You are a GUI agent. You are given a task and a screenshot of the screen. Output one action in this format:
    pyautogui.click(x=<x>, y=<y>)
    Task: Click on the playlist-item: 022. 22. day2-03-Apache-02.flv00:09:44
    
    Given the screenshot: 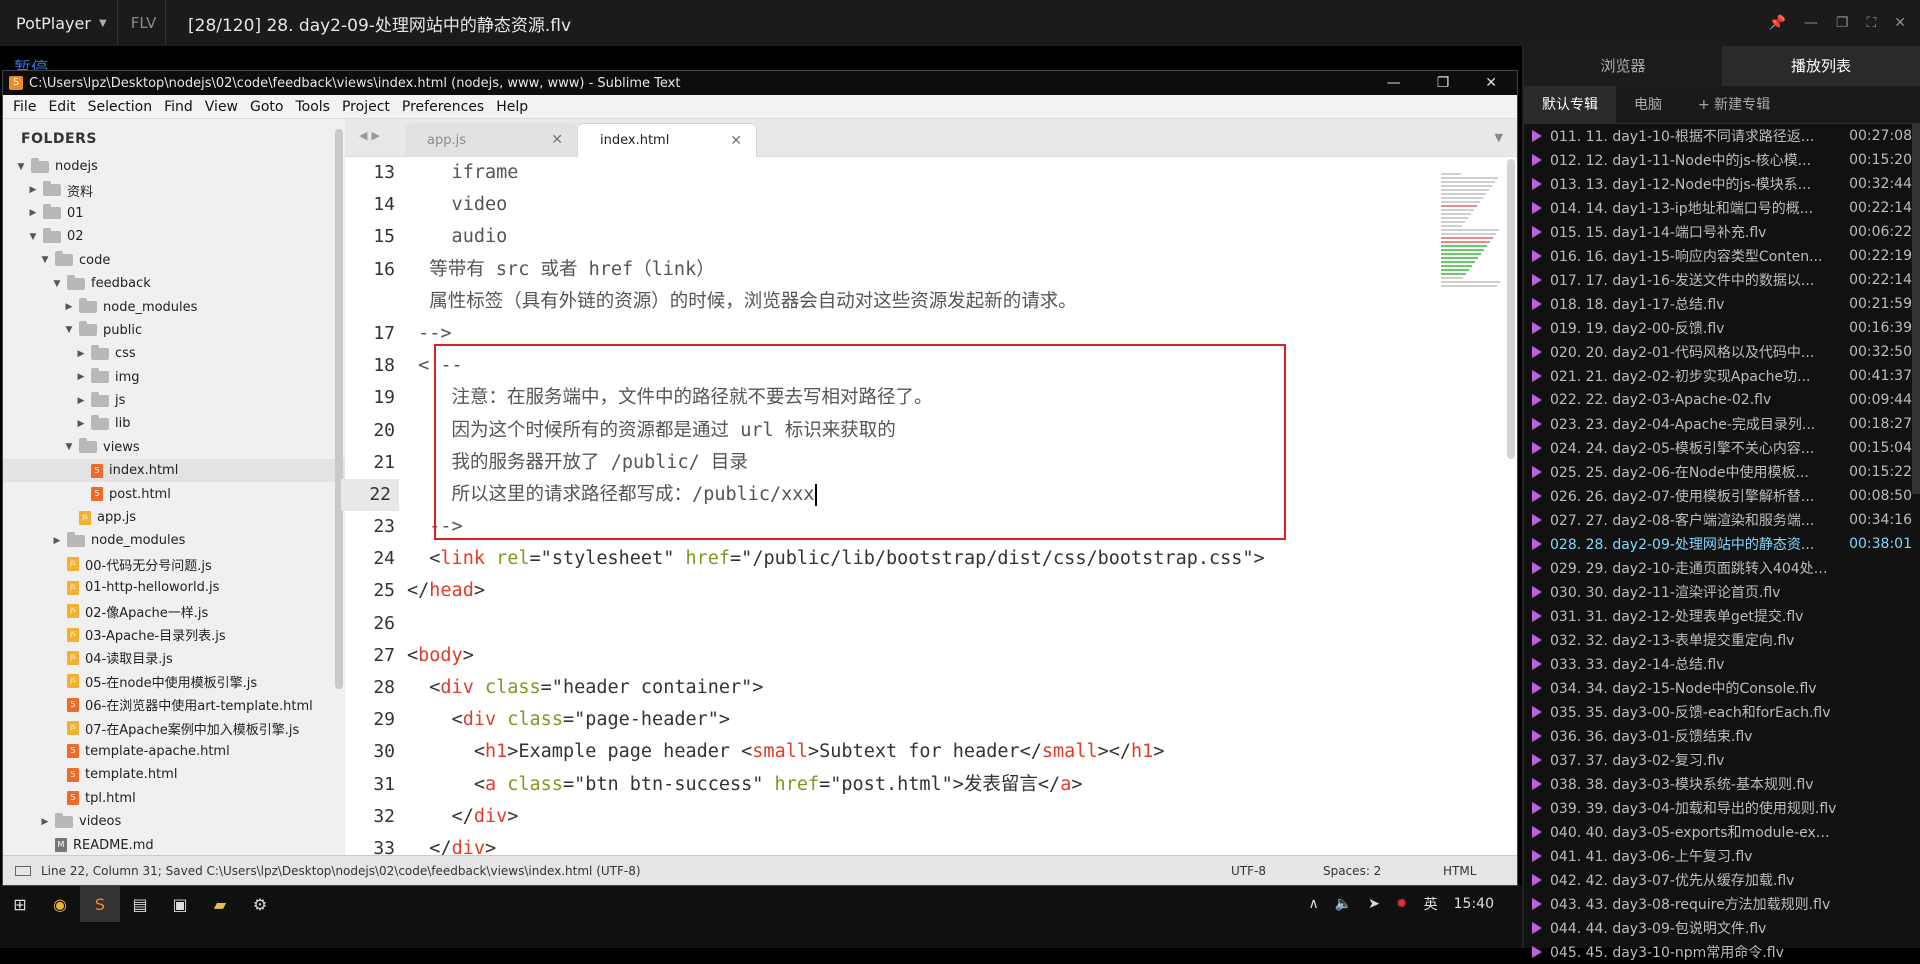 What is the action you would take?
    pyautogui.click(x=1722, y=400)
    